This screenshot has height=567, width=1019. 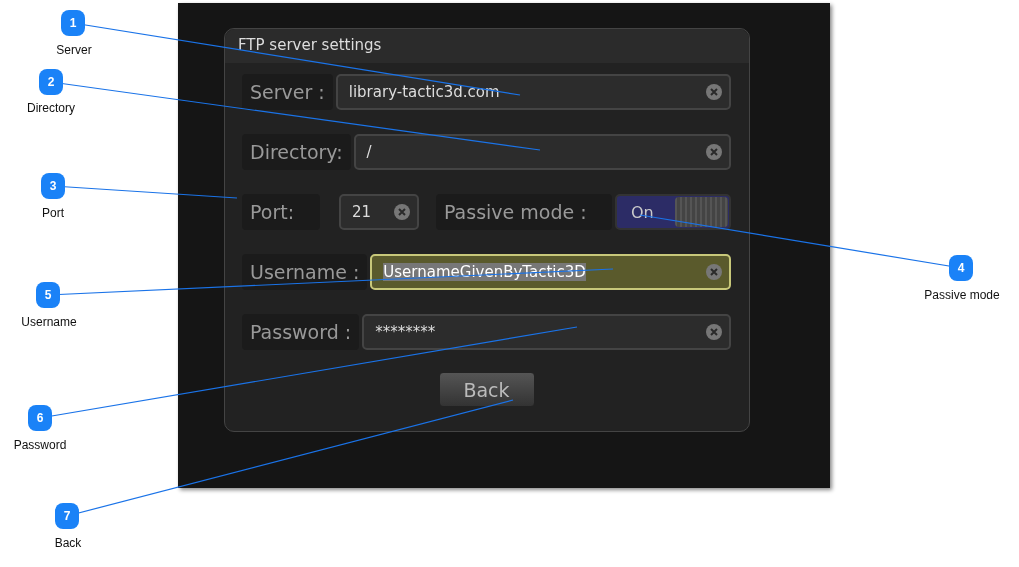 What do you see at coordinates (379, 212) in the screenshot?
I see `port-field: 21` at bounding box center [379, 212].